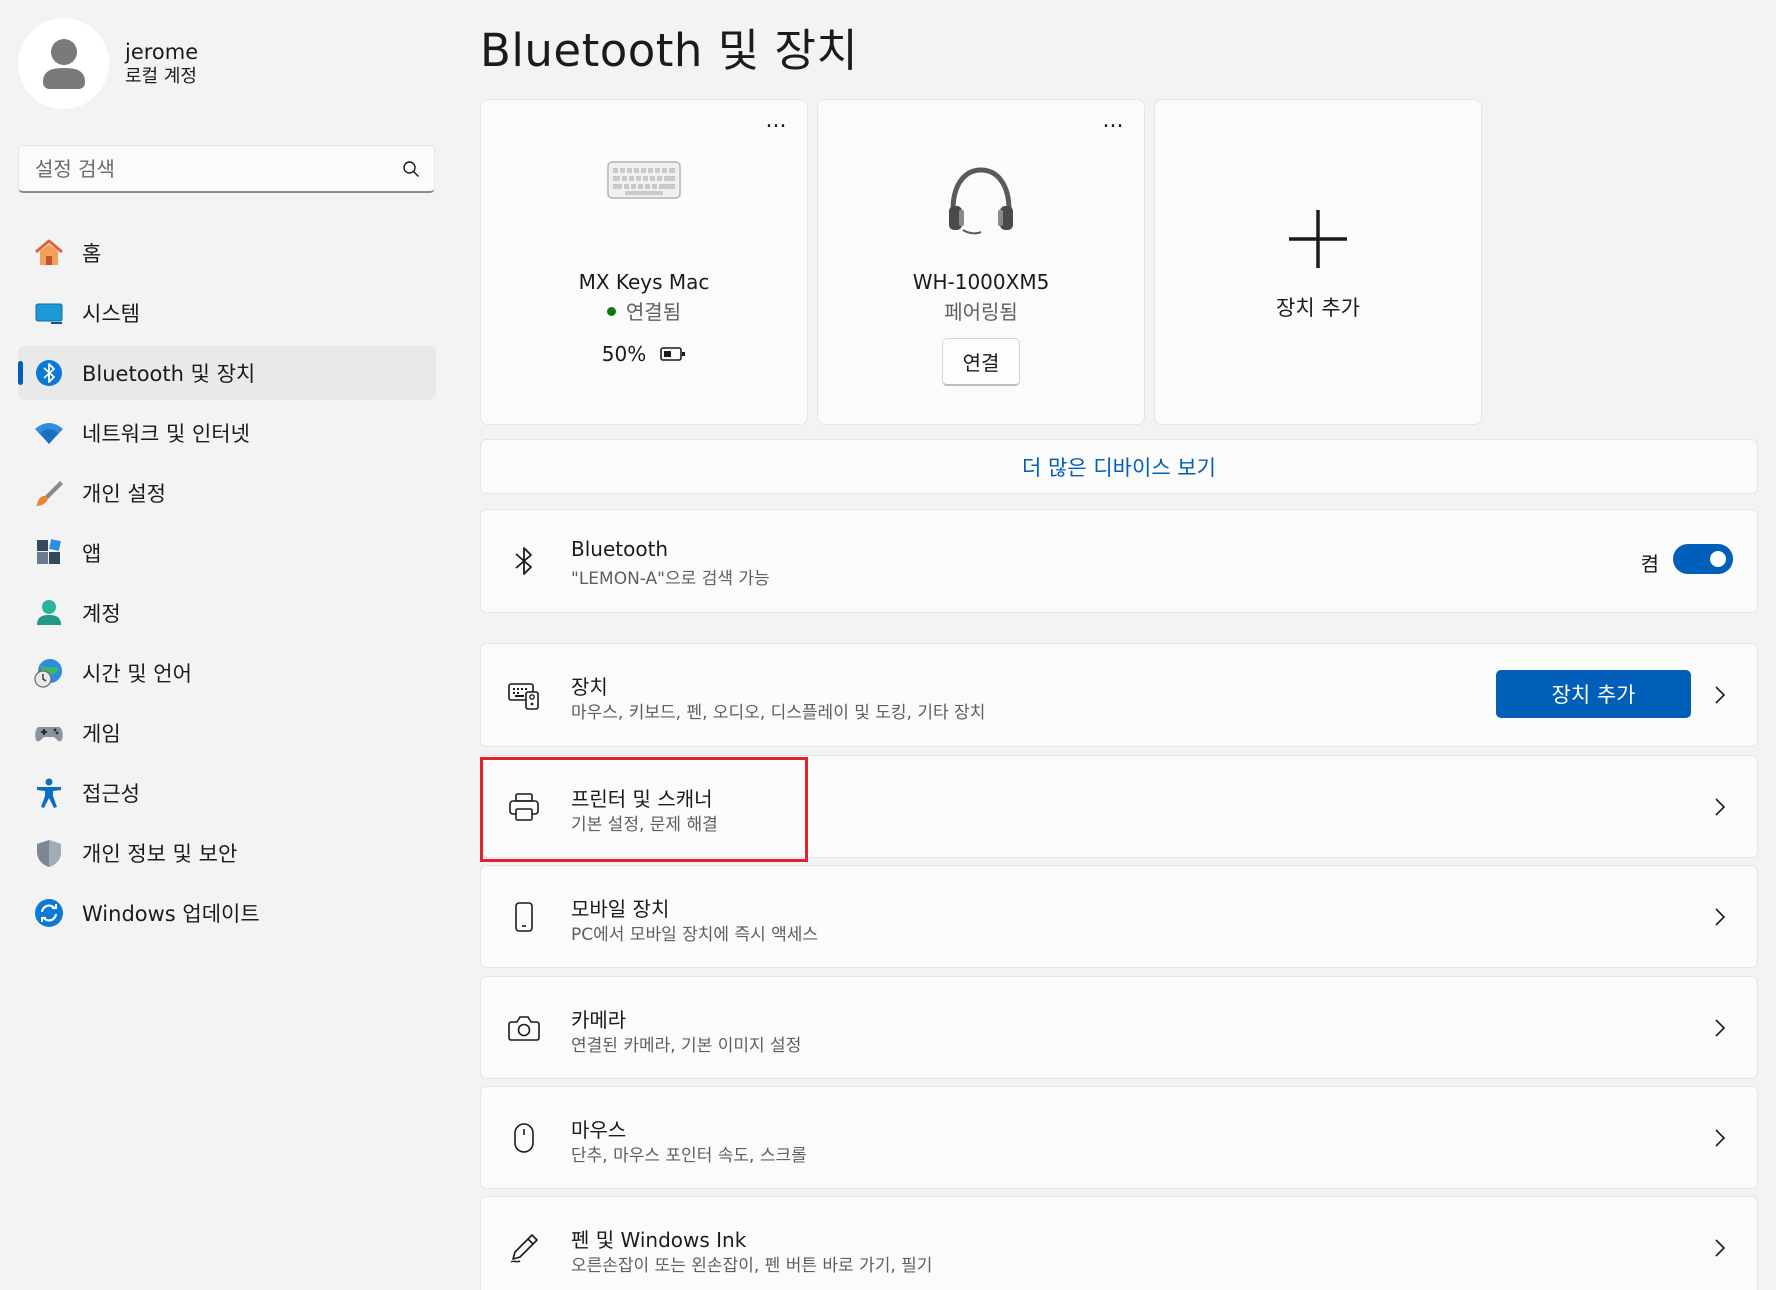 This screenshot has width=1776, height=1290. Describe the element at coordinates (981, 362) in the screenshot. I see `connect-button: 연결` at that location.